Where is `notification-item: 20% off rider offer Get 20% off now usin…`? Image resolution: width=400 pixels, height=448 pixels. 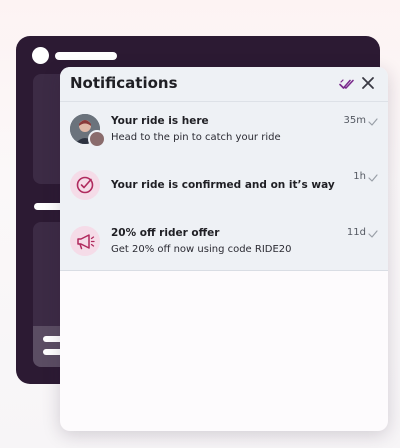 notification-item: 20% off rider offer Get 20% off now usin… is located at coordinates (224, 242).